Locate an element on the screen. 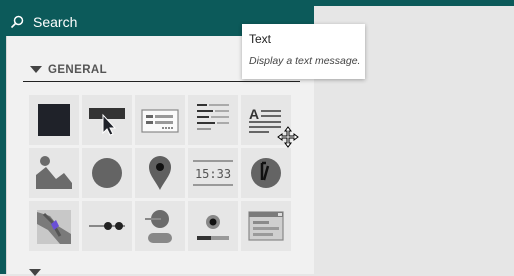  toggle-label-icon is located at coordinates (158, 226).